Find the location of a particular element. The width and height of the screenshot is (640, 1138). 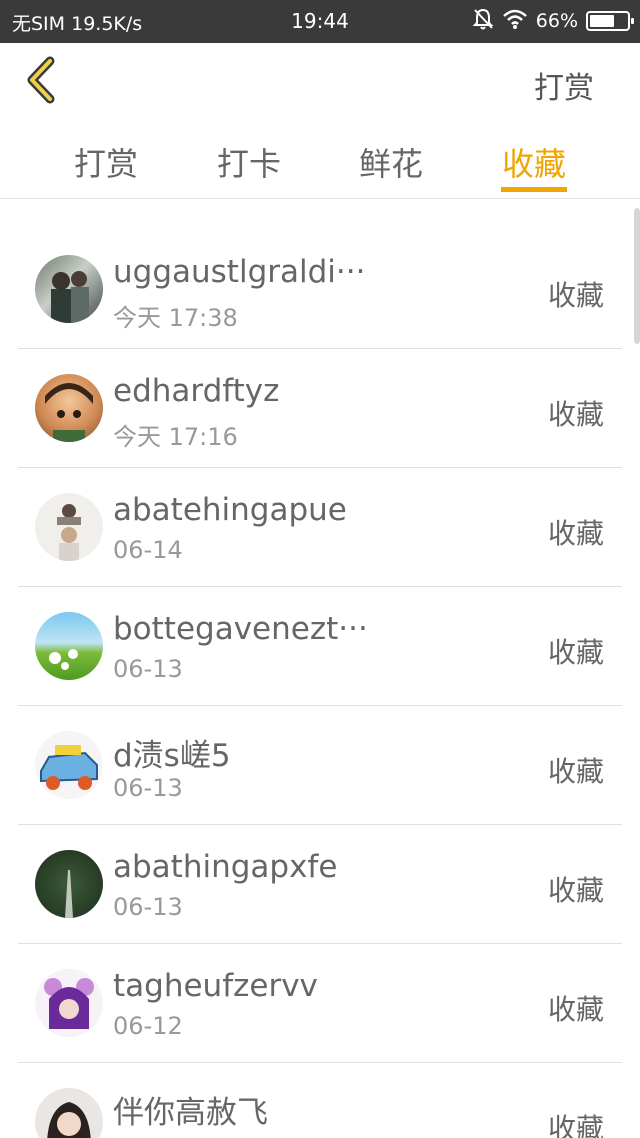

user-name: tagheufzervv is located at coordinates (215, 986).